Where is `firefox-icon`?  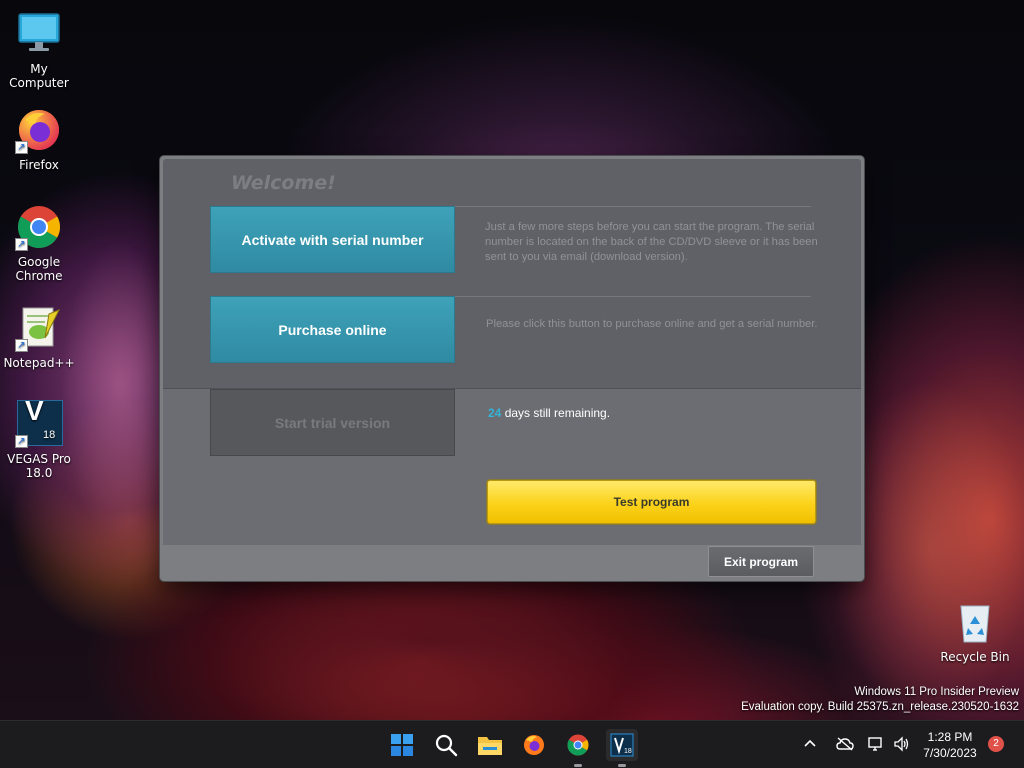
firefox-icon is located at coordinates (534, 745).